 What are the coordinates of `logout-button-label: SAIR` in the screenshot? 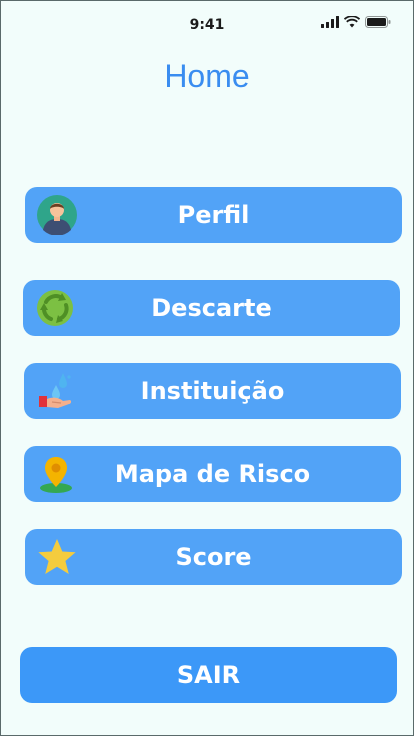 It's located at (208, 675).